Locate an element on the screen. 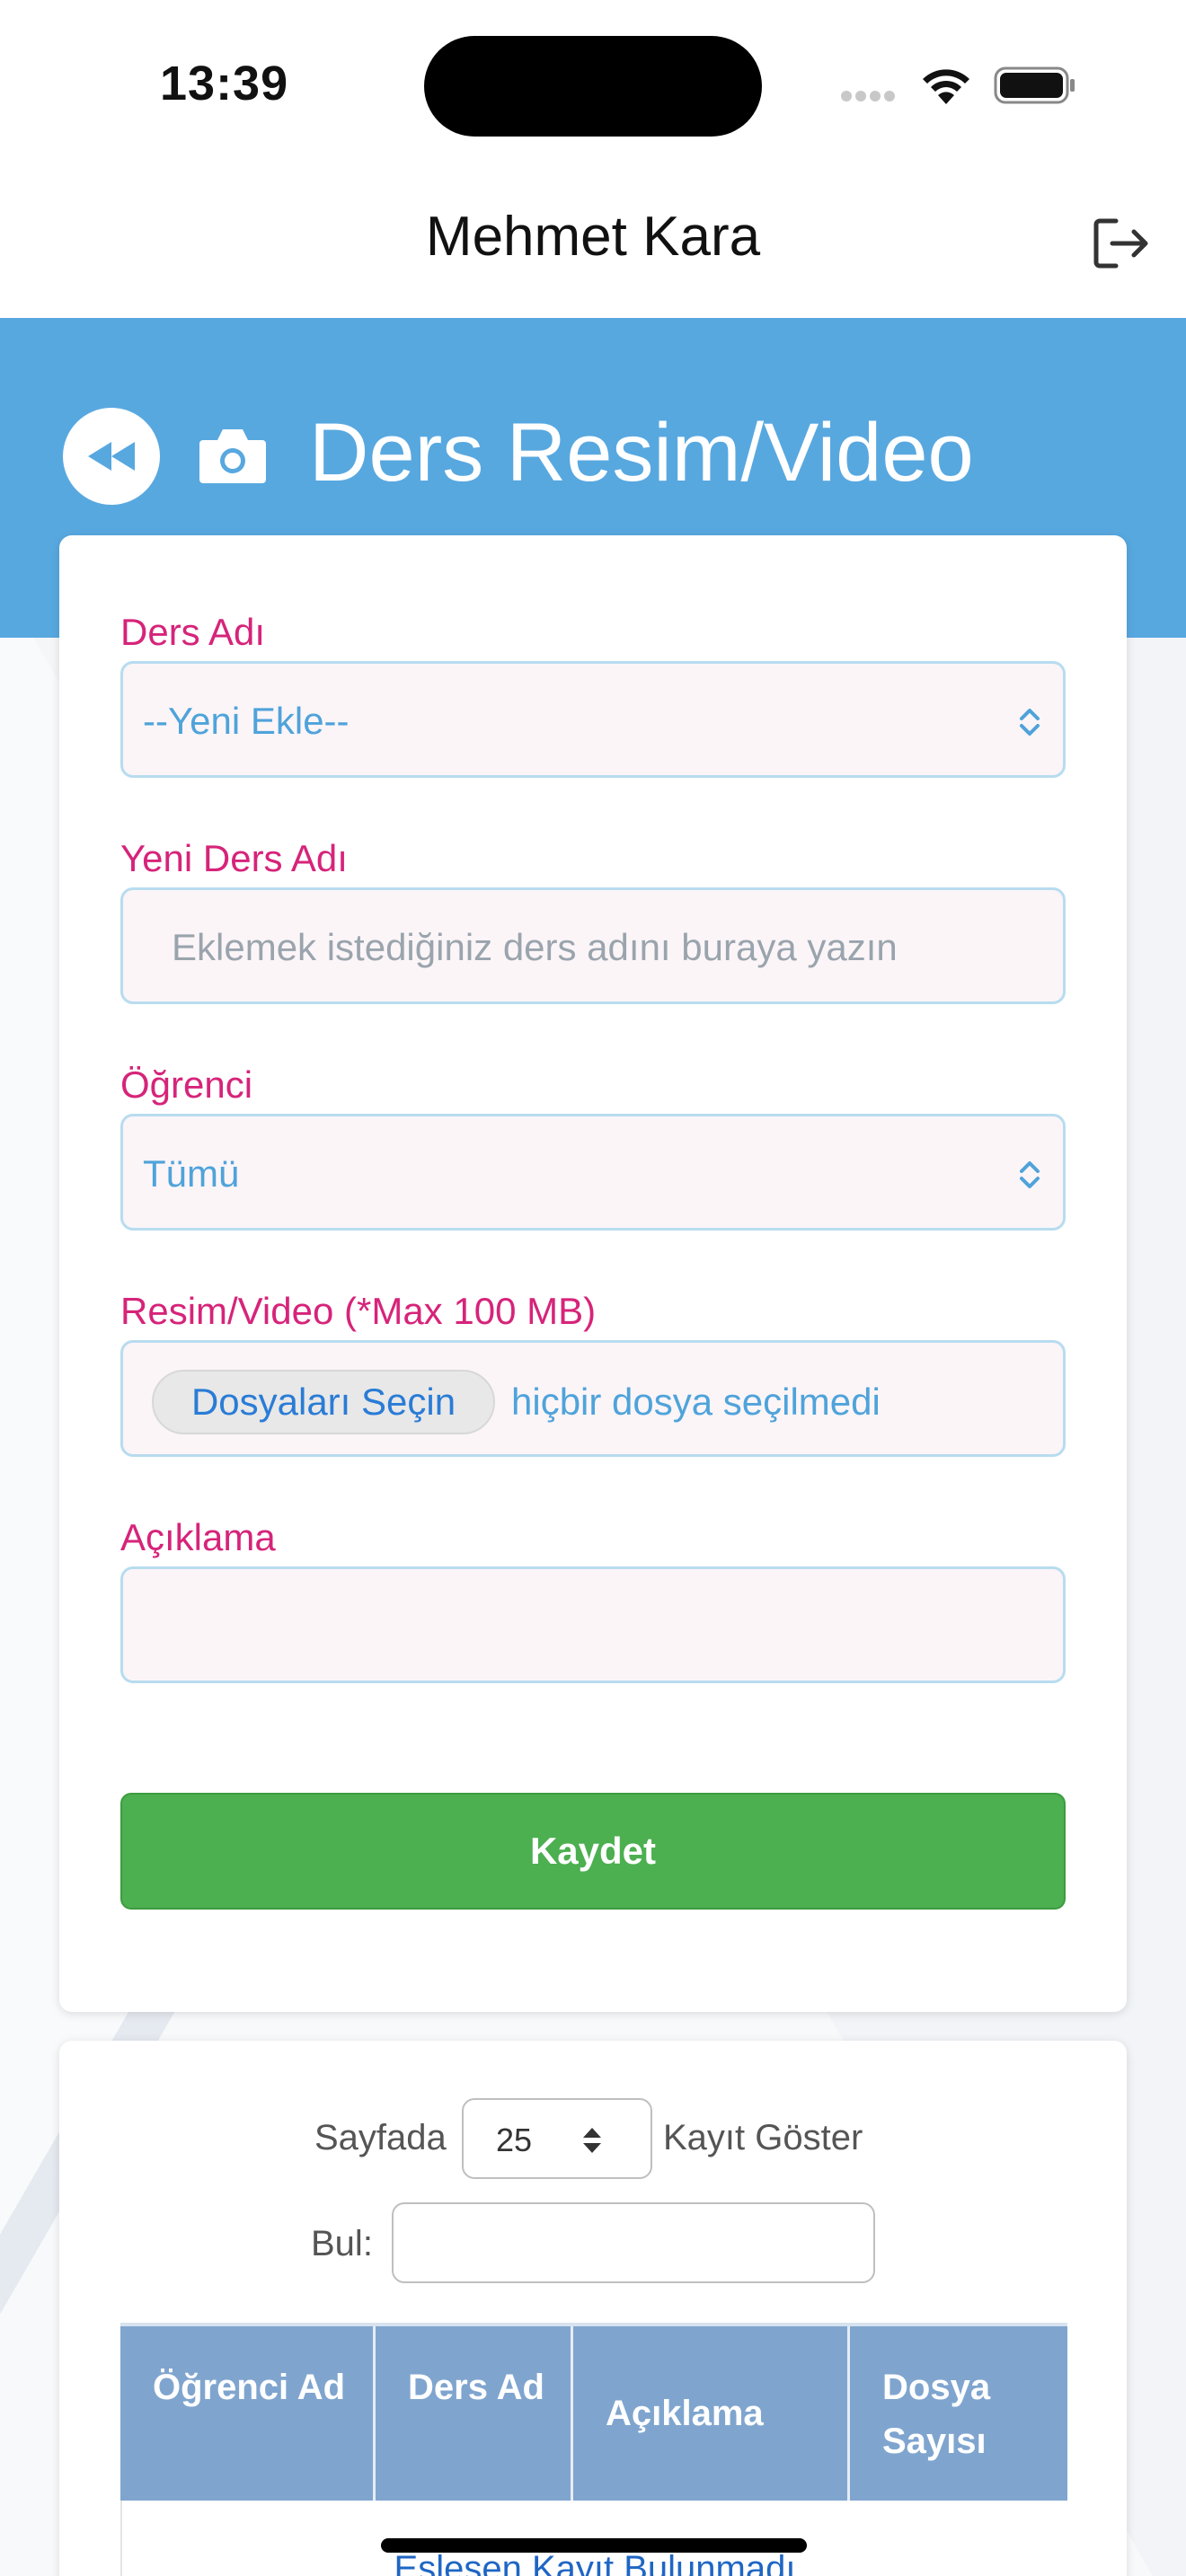  save-button: Kaydet is located at coordinates (593, 1851).